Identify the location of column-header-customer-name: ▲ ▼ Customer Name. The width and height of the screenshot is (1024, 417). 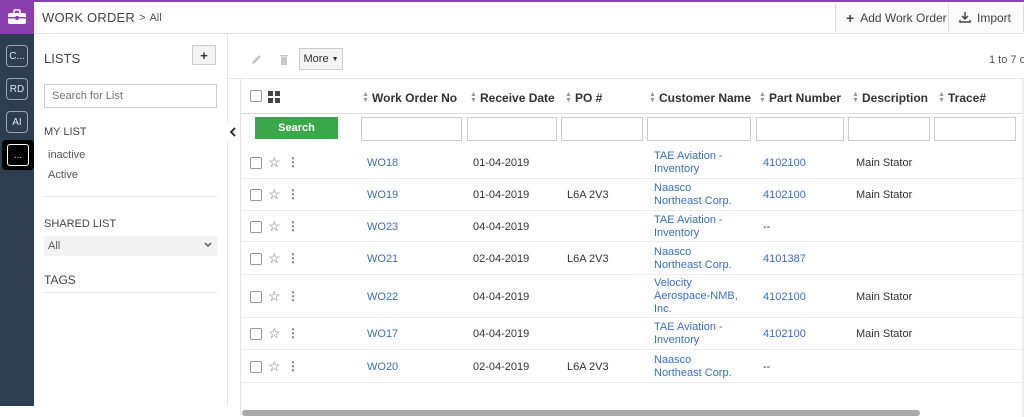
(700, 98).